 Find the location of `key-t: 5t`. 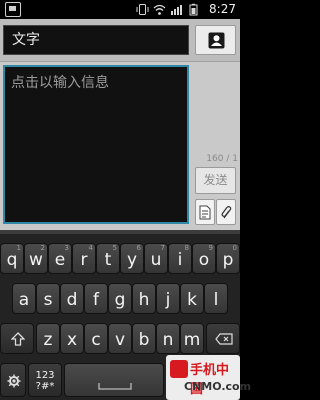

key-t: 5t is located at coordinates (108, 258).